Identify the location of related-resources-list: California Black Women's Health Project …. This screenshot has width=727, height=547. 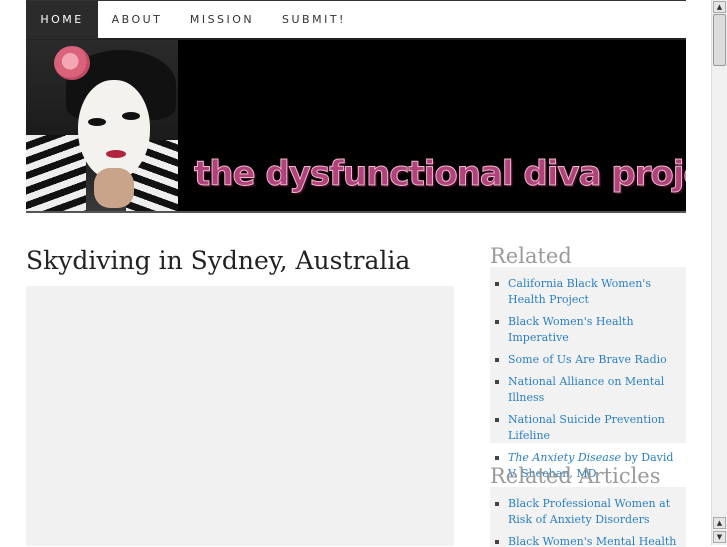
(588, 373).